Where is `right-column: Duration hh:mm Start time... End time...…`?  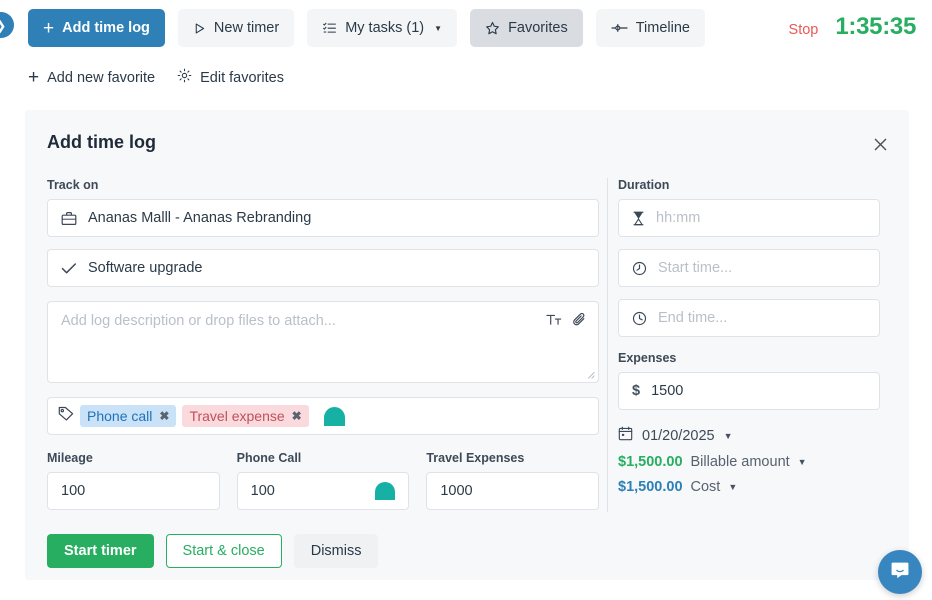 right-column: Duration hh:mm Start time... End time...… is located at coordinates (749, 336).